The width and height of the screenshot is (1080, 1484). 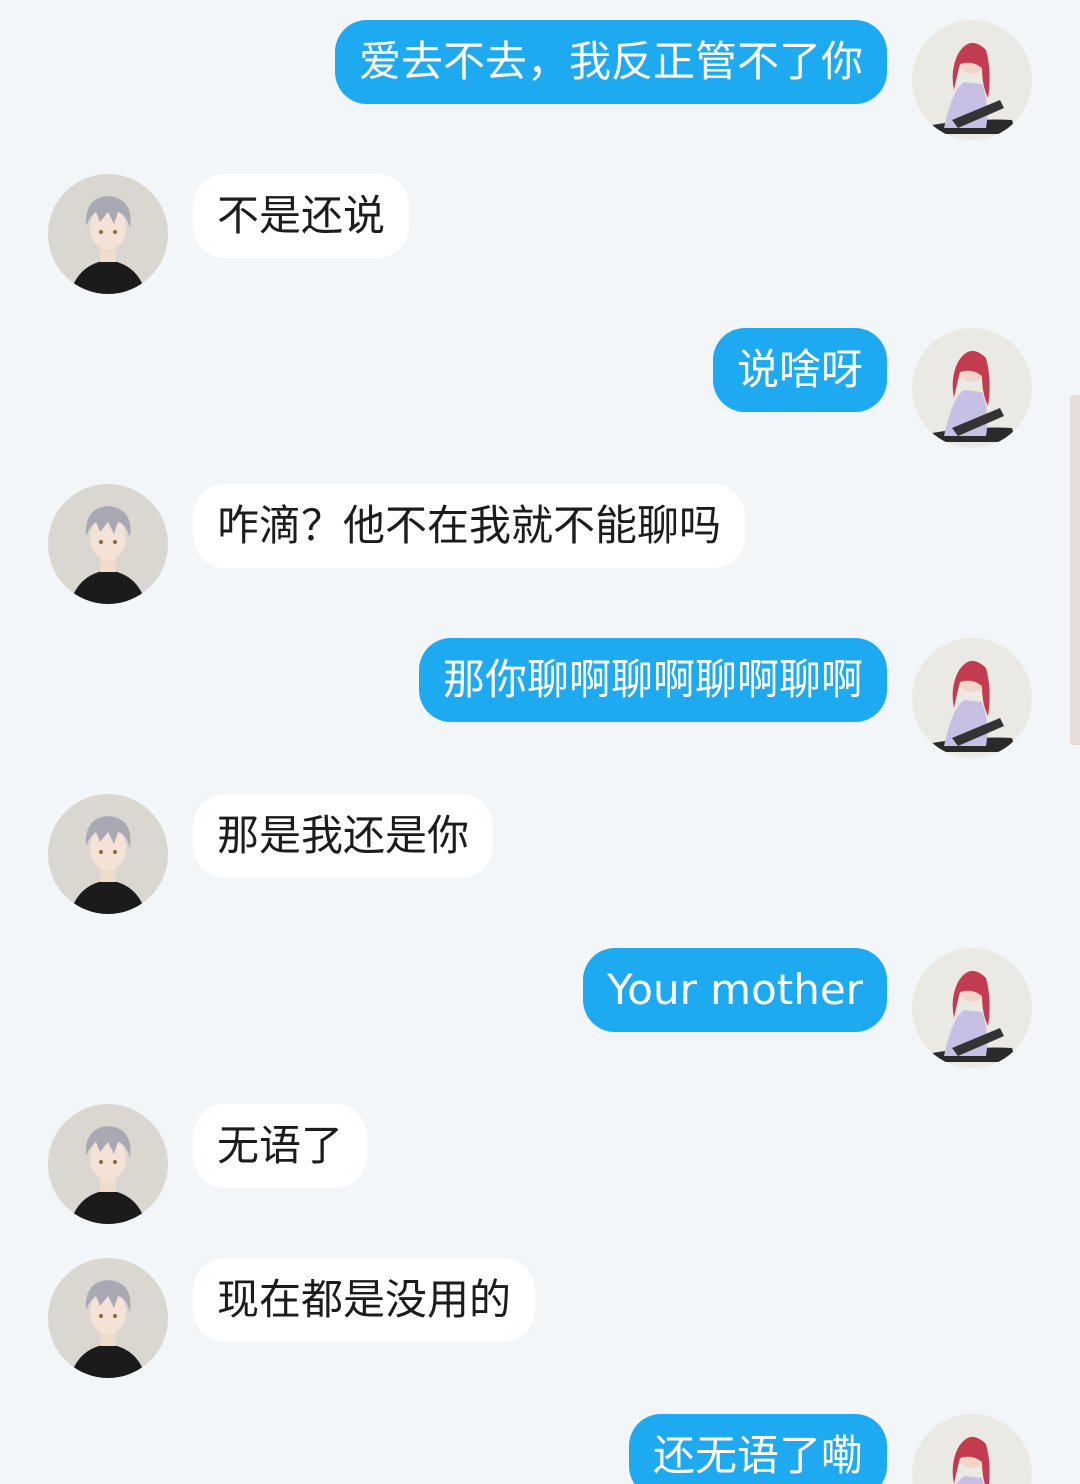 I want to click on message-bubble: 无语了, so click(x=280, y=1146).